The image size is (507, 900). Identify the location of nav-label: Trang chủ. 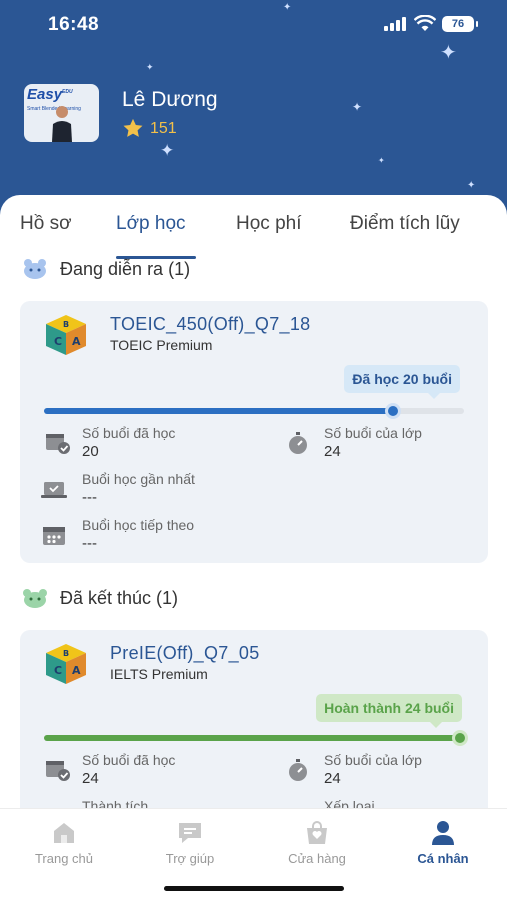
(64, 858).